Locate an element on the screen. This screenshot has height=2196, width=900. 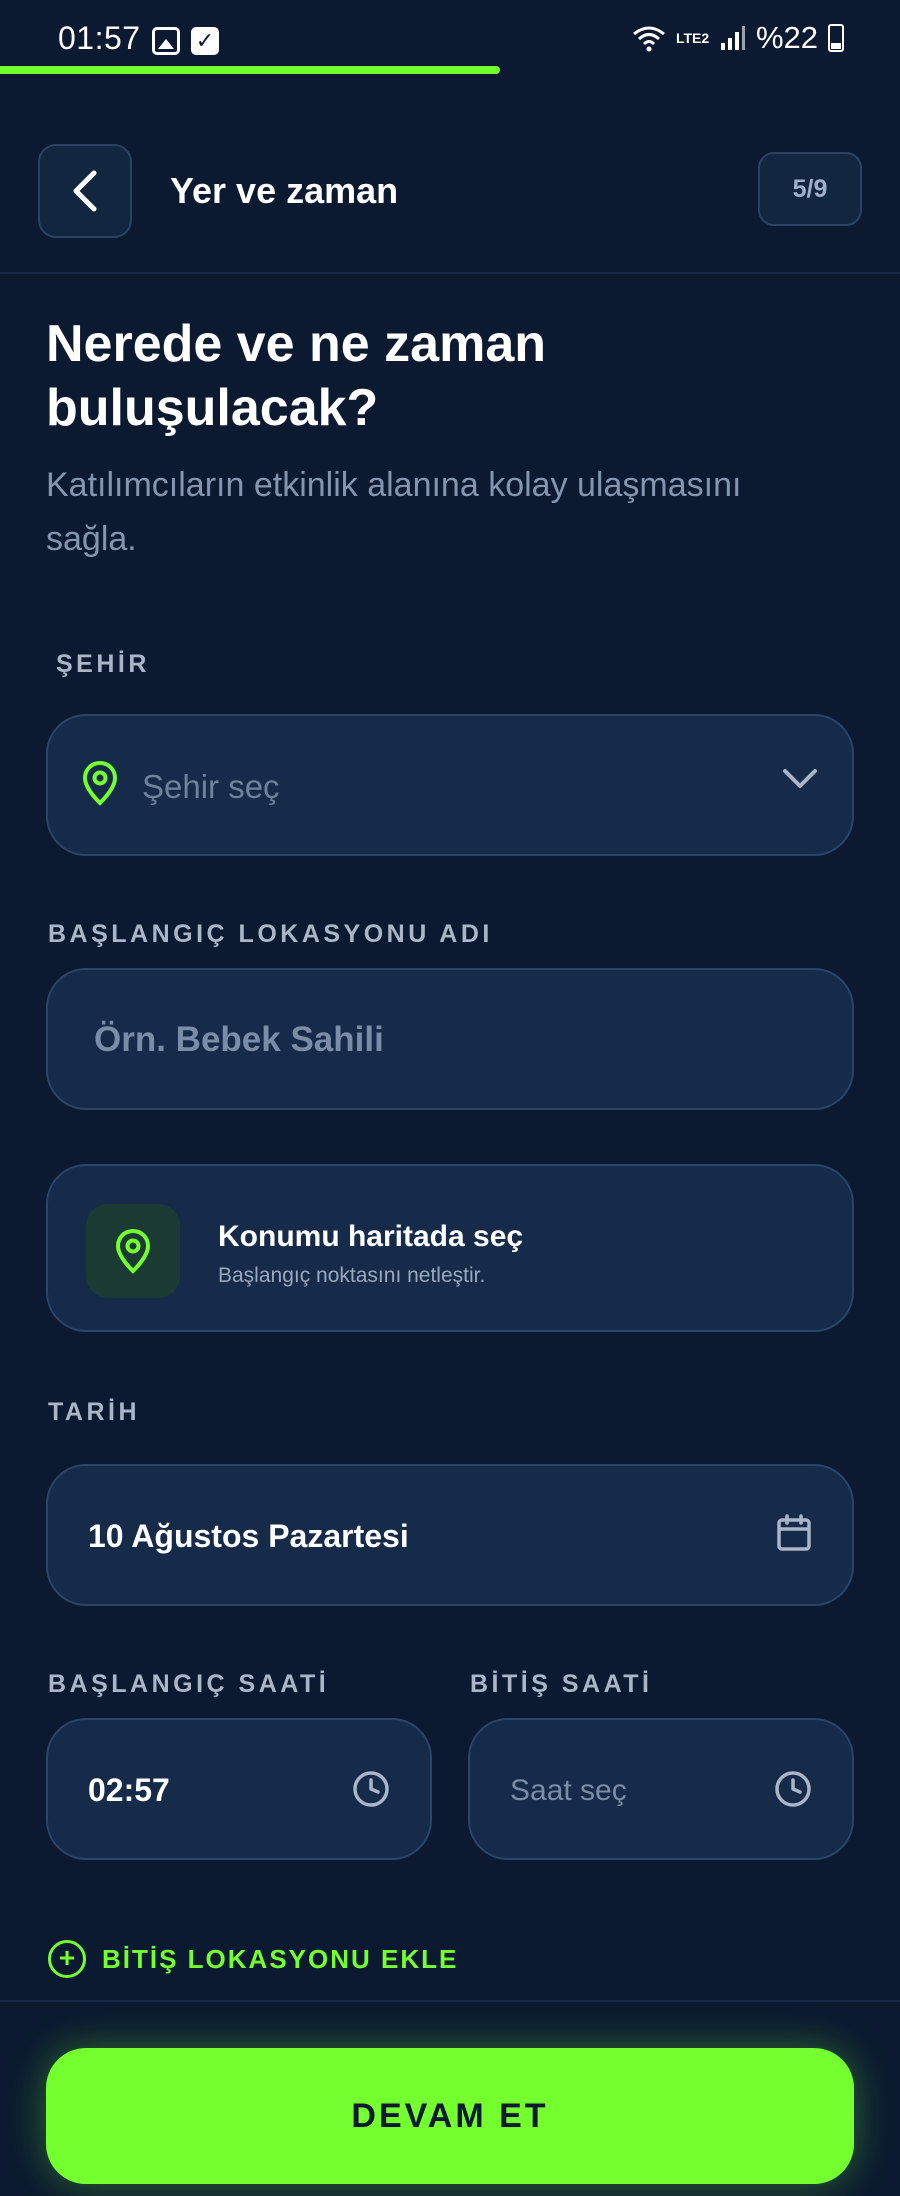
progress-fill is located at coordinates (250, 70).